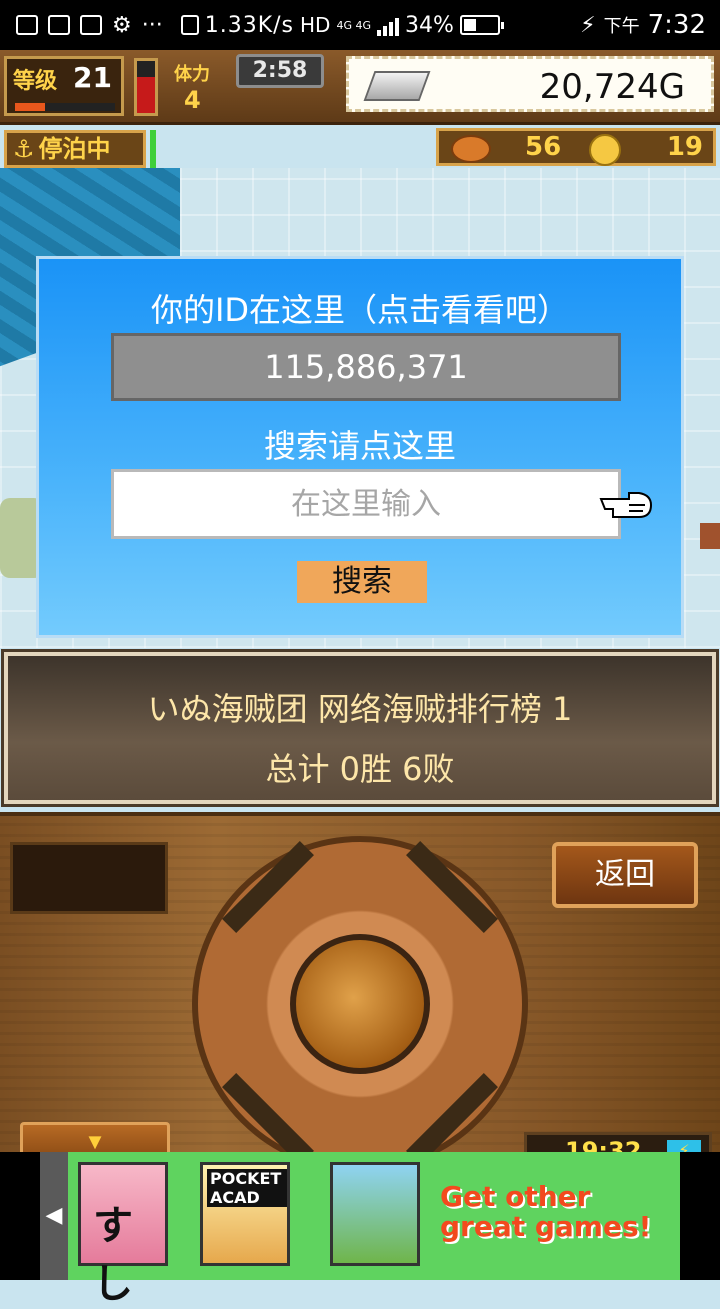 This screenshot has width=720, height=1309. What do you see at coordinates (626, 505) in the screenshot?
I see `pointing-hand-icon` at bounding box center [626, 505].